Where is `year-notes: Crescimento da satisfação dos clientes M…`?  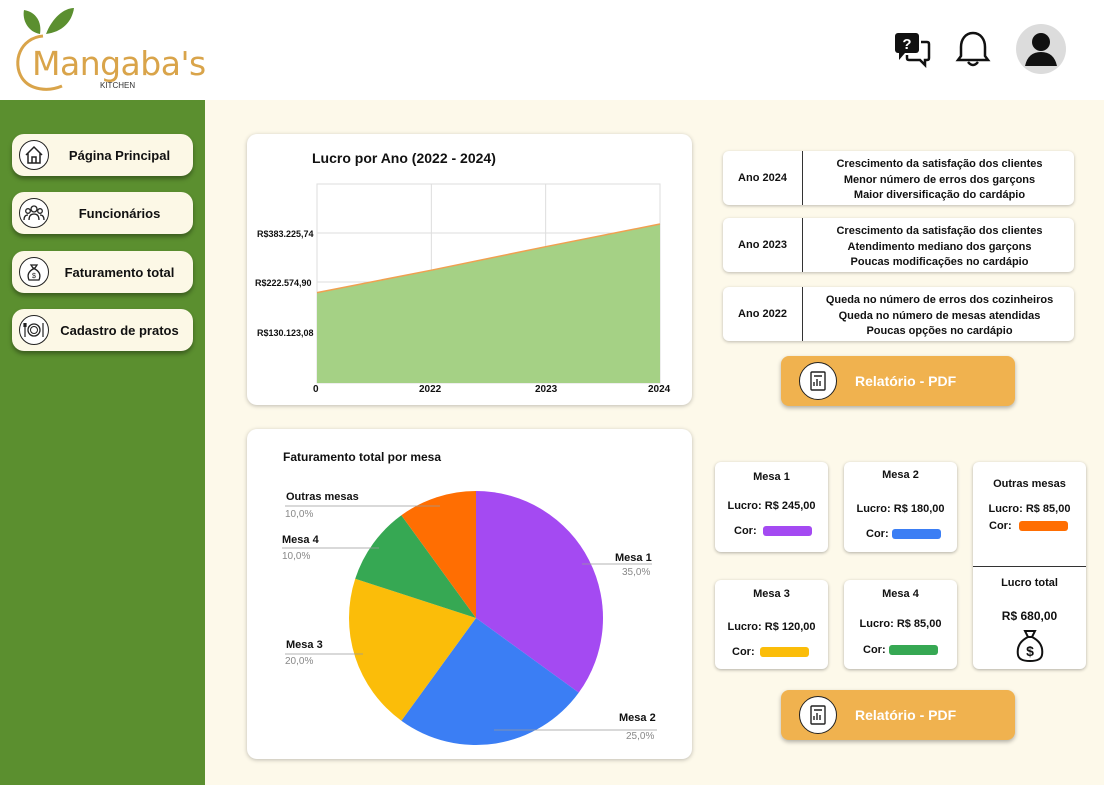
year-notes: Crescimento da satisfação dos clientes M… is located at coordinates (939, 180).